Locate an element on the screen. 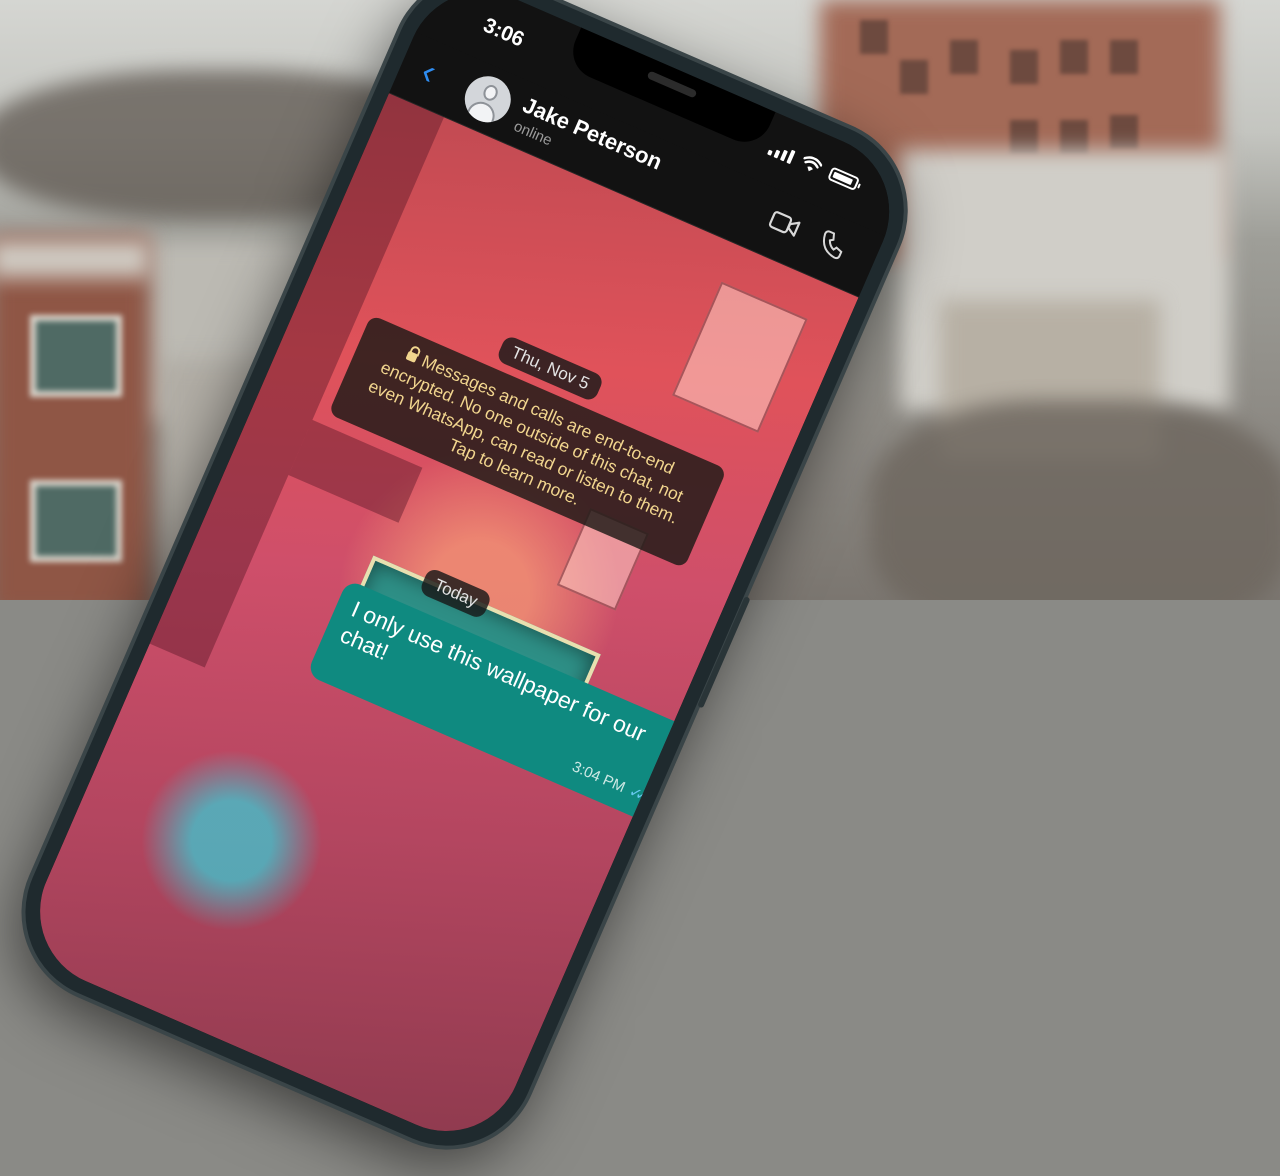 The width and height of the screenshot is (1280, 1176). phone-icon is located at coordinates (832, 245).